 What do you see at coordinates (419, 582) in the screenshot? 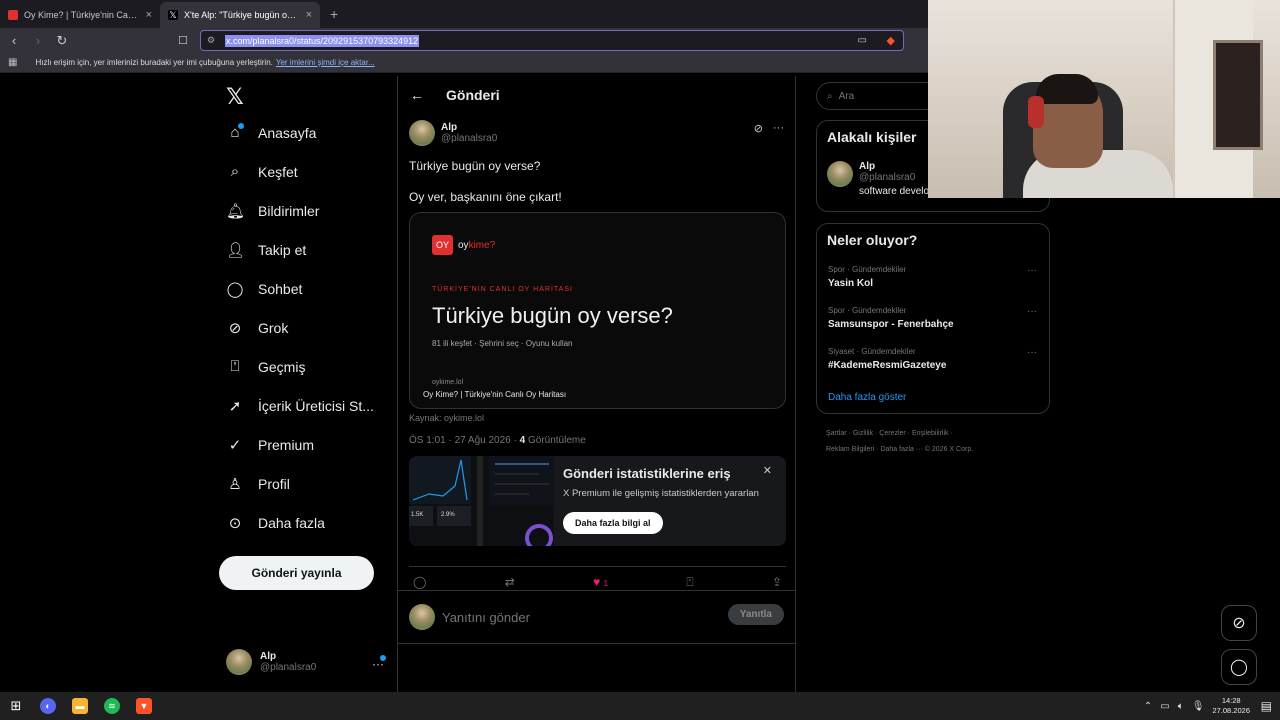
I see `reply-icon: ◯` at bounding box center [419, 582].